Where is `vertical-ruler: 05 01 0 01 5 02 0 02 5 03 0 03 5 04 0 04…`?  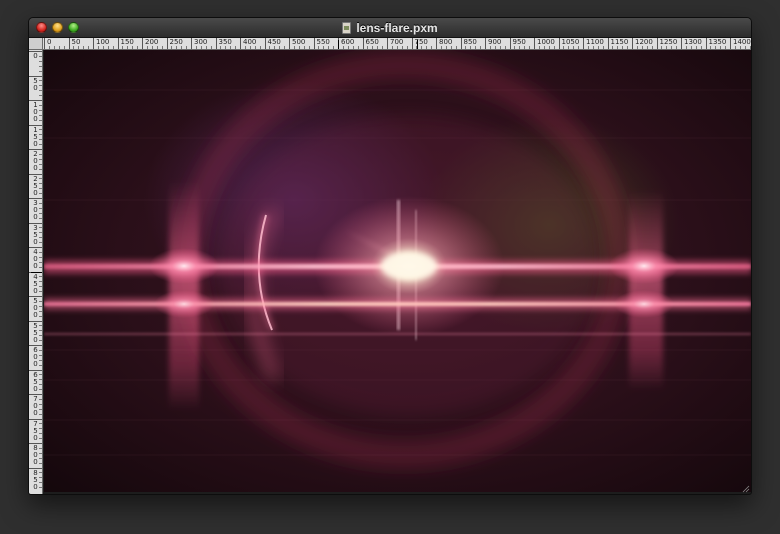
vertical-ruler: 05 01 0 01 5 02 0 02 5 03 0 03 5 04 0 04… is located at coordinates (36, 272).